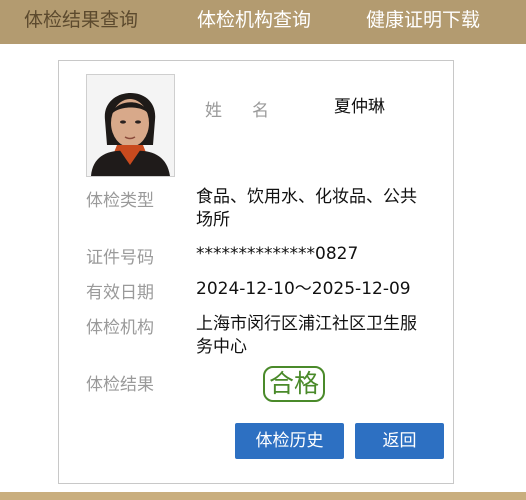  I want to click on portrait-image, so click(130, 125).